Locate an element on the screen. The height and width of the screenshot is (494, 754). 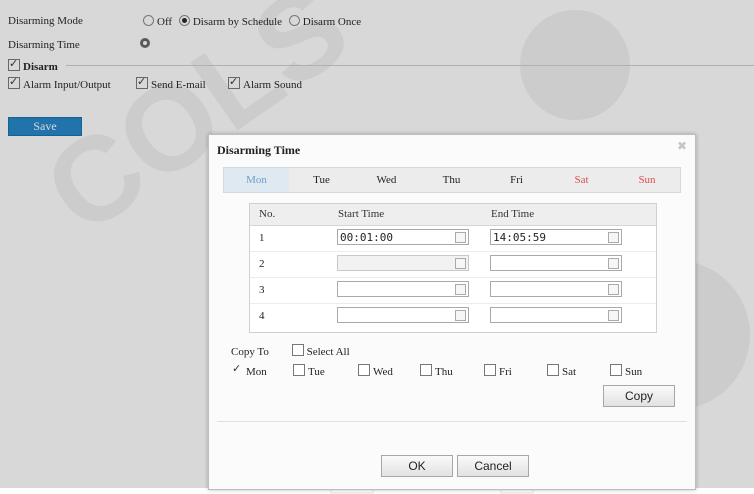
copy-mon-label: Mon is located at coordinates (256, 372).